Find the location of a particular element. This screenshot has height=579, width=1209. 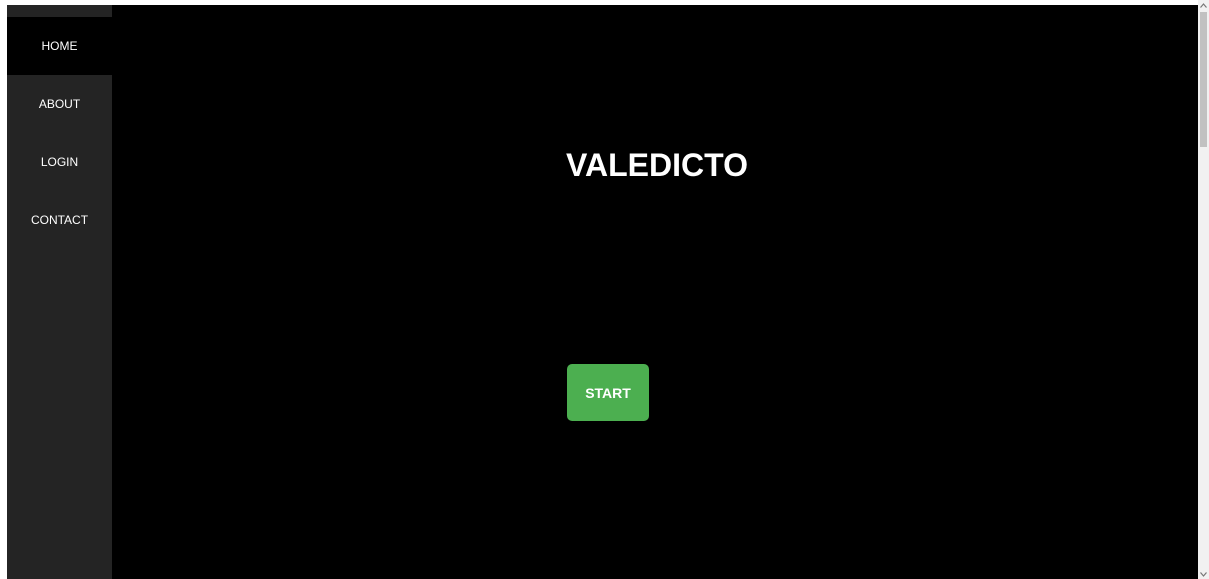

sidebar-item-home: HOME is located at coordinates (59, 46).